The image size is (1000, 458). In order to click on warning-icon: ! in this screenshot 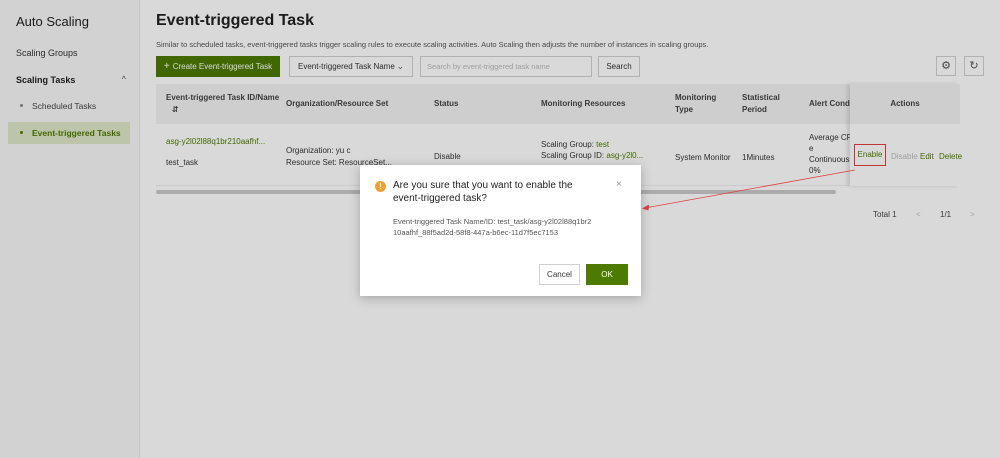, I will do `click(380, 186)`.